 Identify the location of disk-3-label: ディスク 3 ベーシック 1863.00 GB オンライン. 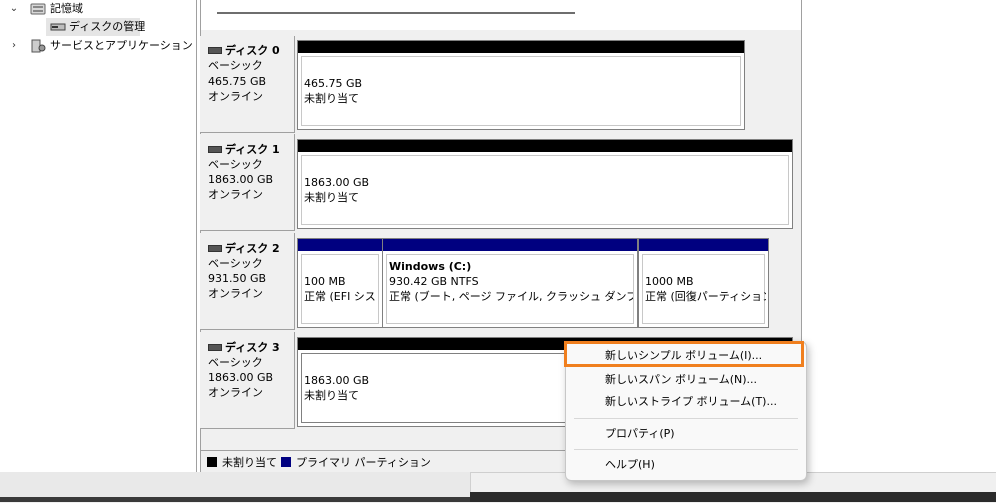
(247, 380).